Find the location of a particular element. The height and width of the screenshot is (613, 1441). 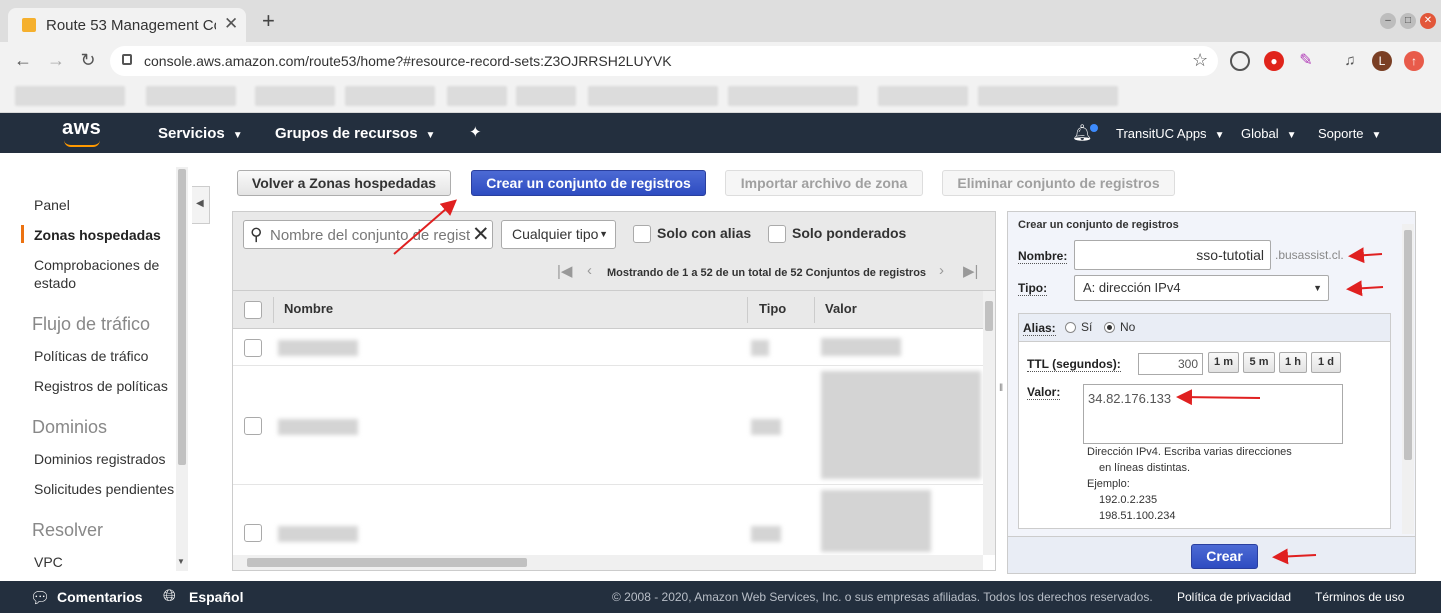

services-menu: Servicios ▼ is located at coordinates (200, 133).